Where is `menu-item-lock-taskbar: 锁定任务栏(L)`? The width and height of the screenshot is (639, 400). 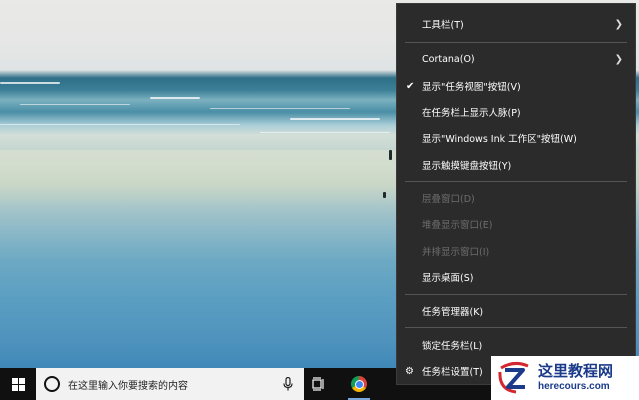
menu-item-lock-taskbar: 锁定任务栏(L) is located at coordinates (516, 345).